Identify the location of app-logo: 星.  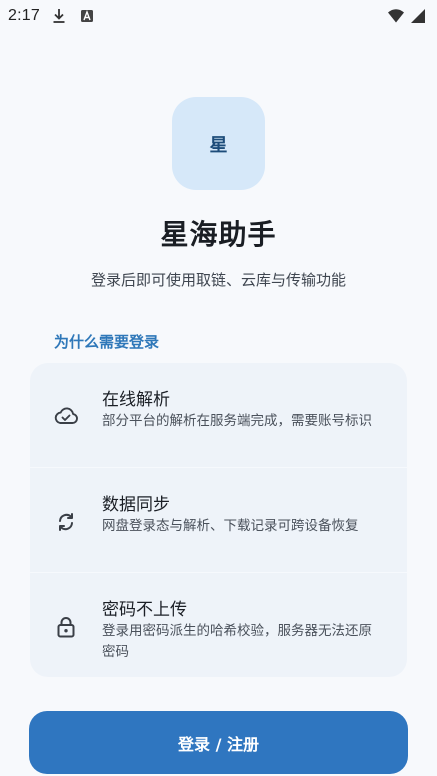
(218, 143).